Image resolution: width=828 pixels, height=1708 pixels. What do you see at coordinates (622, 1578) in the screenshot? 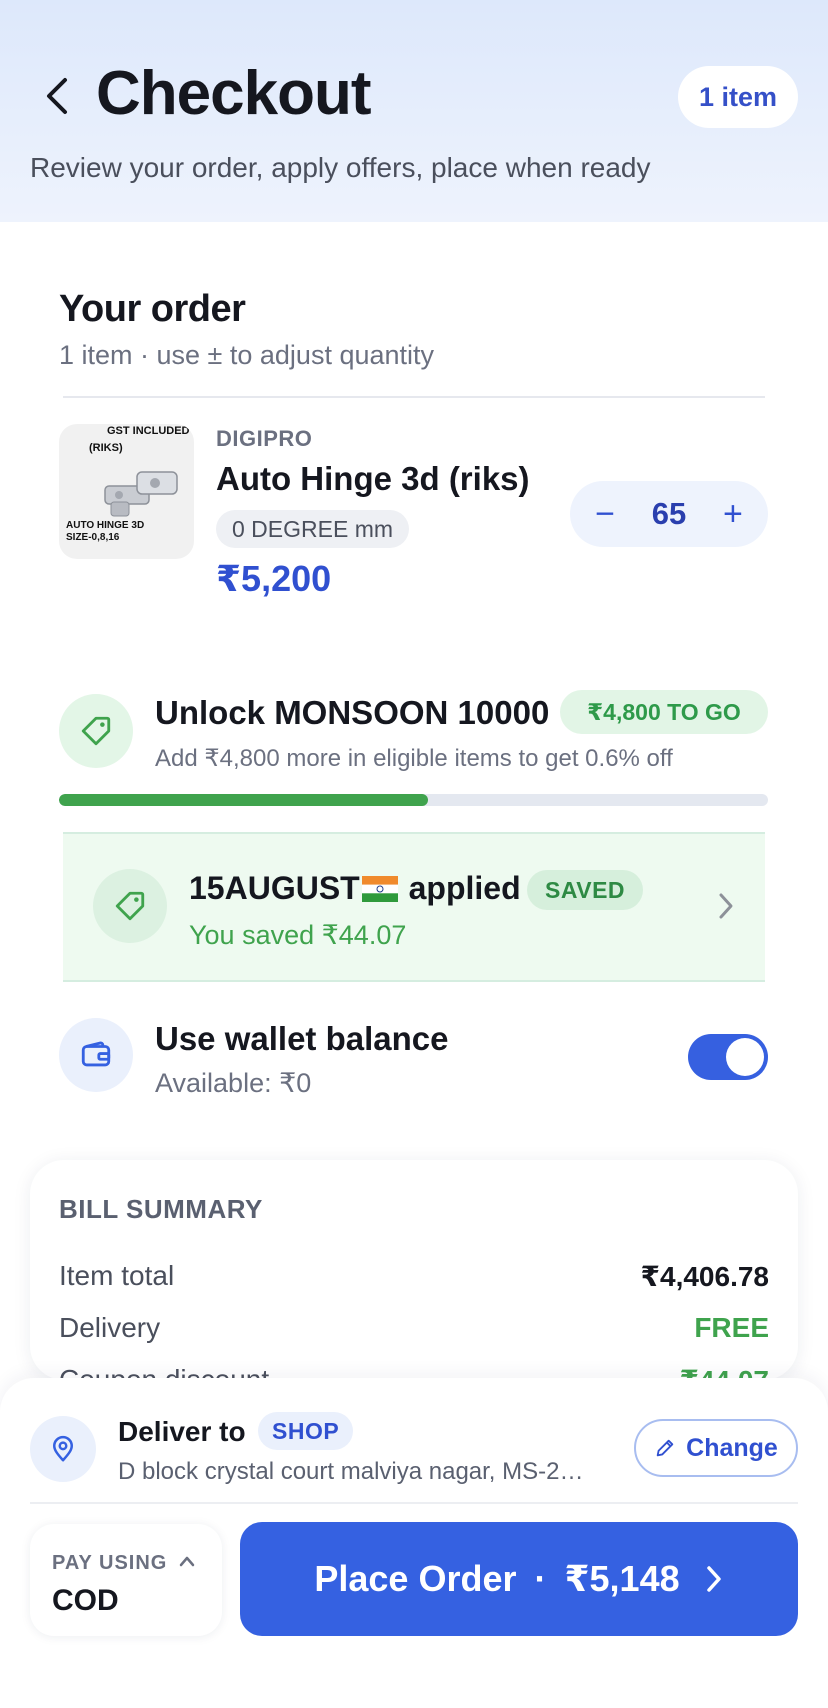
I see `place-order-amount: ₹5,148` at bounding box center [622, 1578].